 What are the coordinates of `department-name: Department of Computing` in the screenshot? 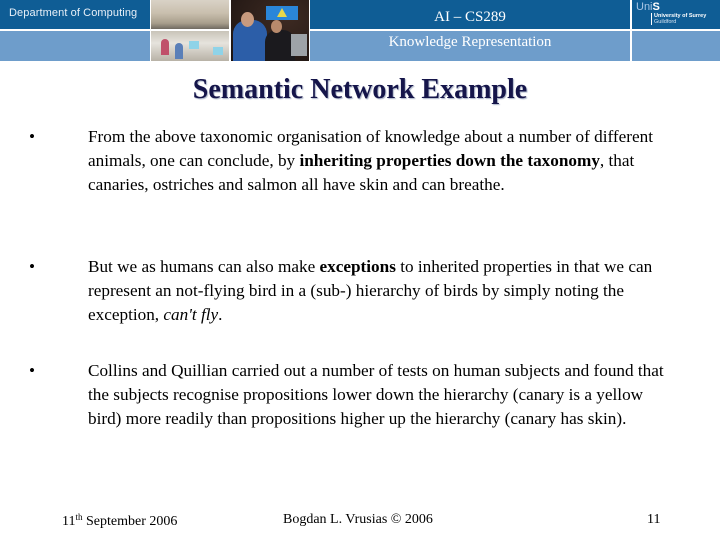 It's located at (73, 13).